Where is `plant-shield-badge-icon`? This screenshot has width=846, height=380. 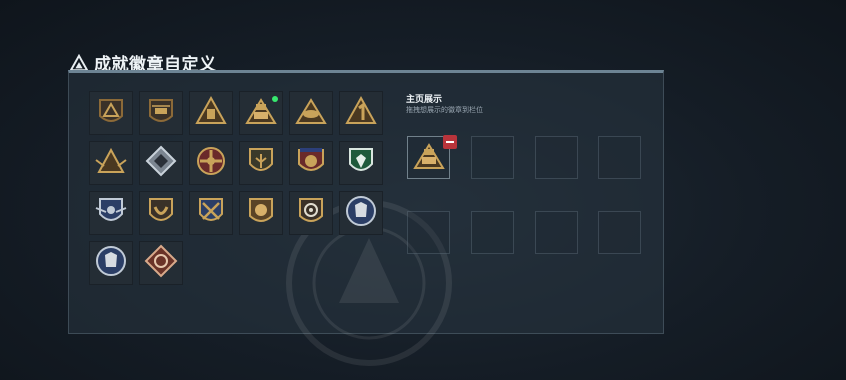 plant-shield-badge-icon is located at coordinates (261, 163).